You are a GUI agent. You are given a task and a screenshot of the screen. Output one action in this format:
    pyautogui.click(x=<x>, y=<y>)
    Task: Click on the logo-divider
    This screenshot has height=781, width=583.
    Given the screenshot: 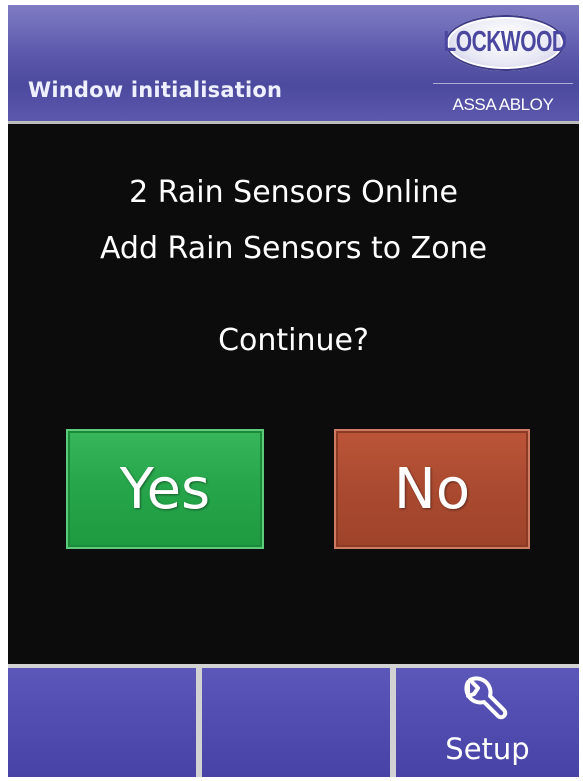 What is the action you would take?
    pyautogui.click(x=503, y=83)
    